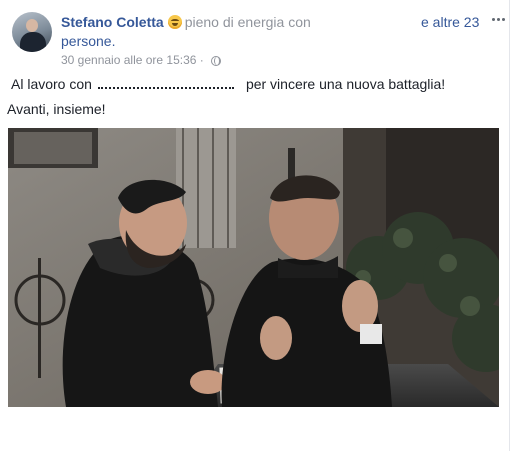 The image size is (517, 451). I want to click on feeling-text: pieno di energia con, so click(247, 22).